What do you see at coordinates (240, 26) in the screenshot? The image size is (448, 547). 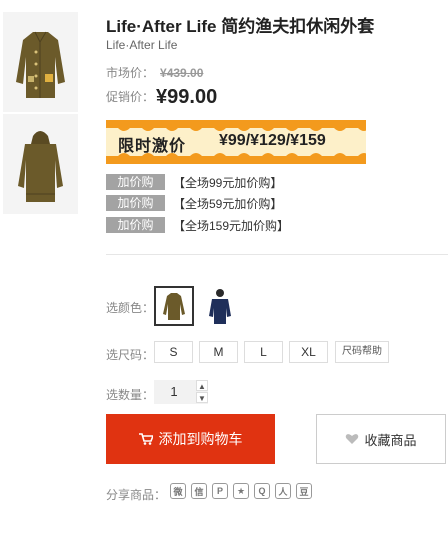 I see `product-title: Life·After Life 简约渔夫扣休闲外套` at bounding box center [240, 26].